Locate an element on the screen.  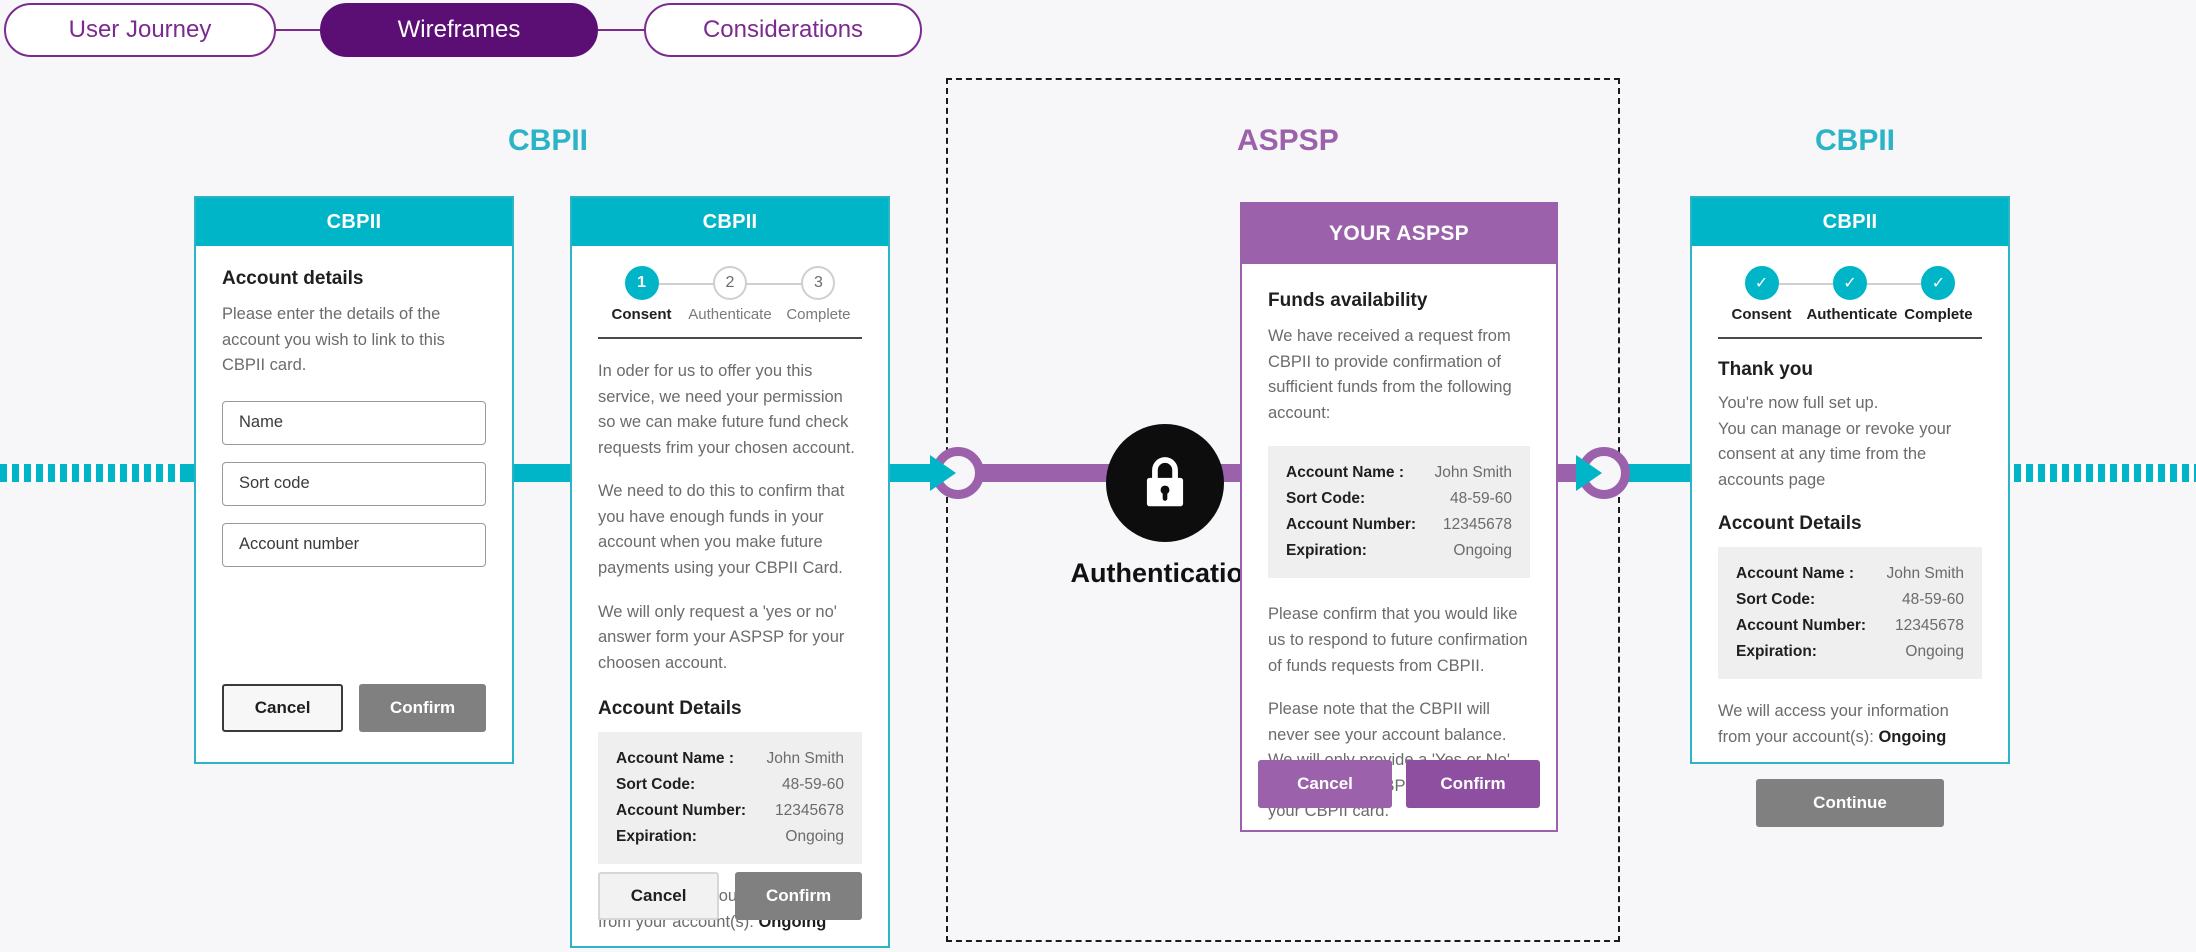
tab-user-journey: User Journey is located at coordinates (140, 30).